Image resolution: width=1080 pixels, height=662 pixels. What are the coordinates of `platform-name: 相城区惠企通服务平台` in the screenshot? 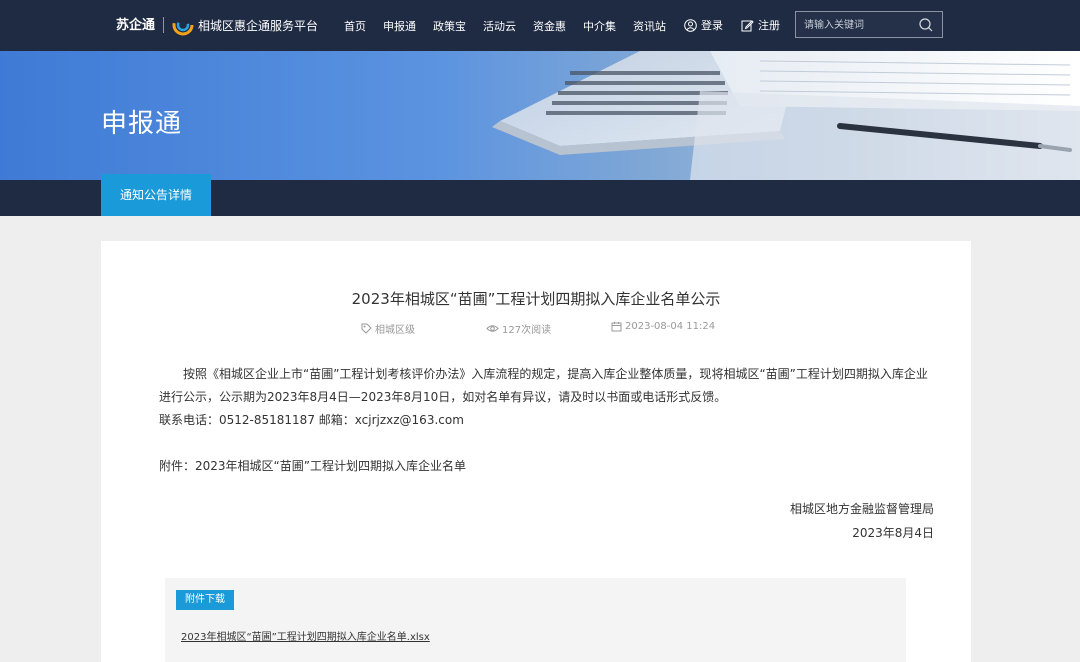 It's located at (258, 25).